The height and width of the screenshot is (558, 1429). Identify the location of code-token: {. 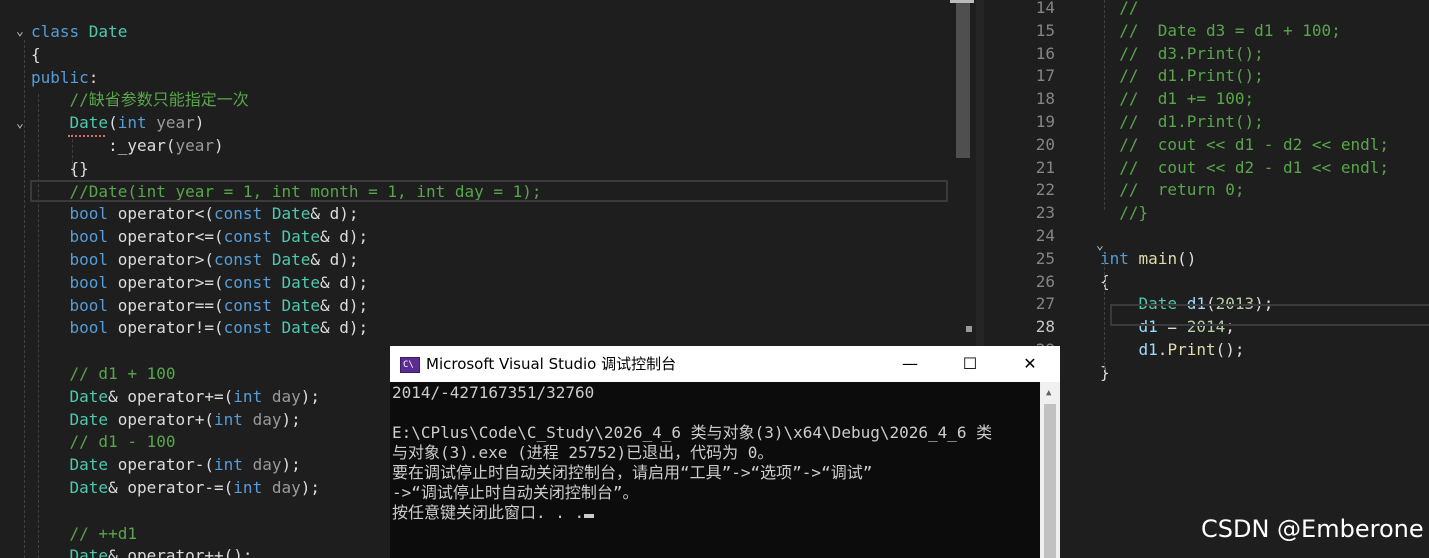
(36, 54).